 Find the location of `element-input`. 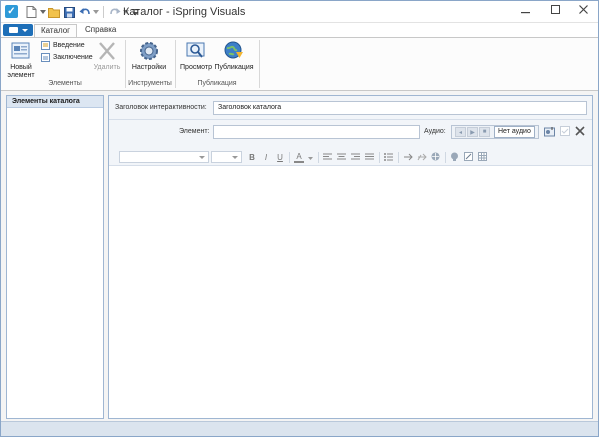

element-input is located at coordinates (316, 132).